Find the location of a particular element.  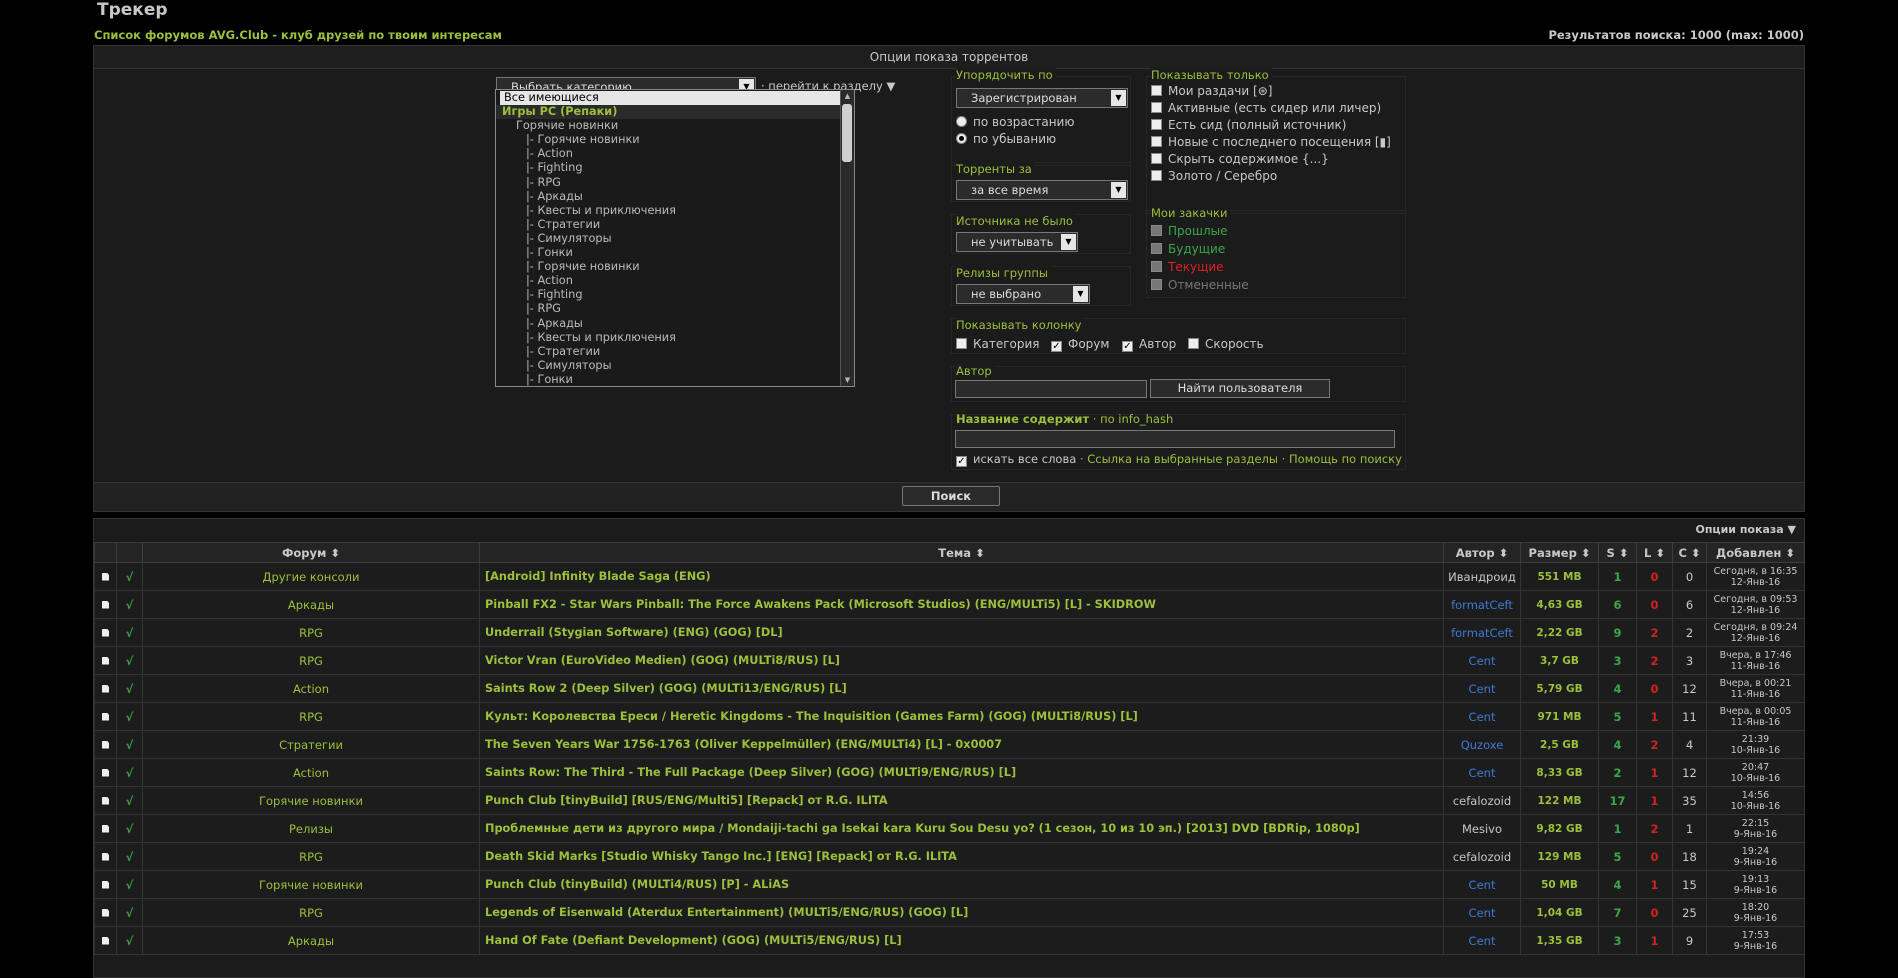

scroll-down-icon: ▼ is located at coordinates (847, 380).